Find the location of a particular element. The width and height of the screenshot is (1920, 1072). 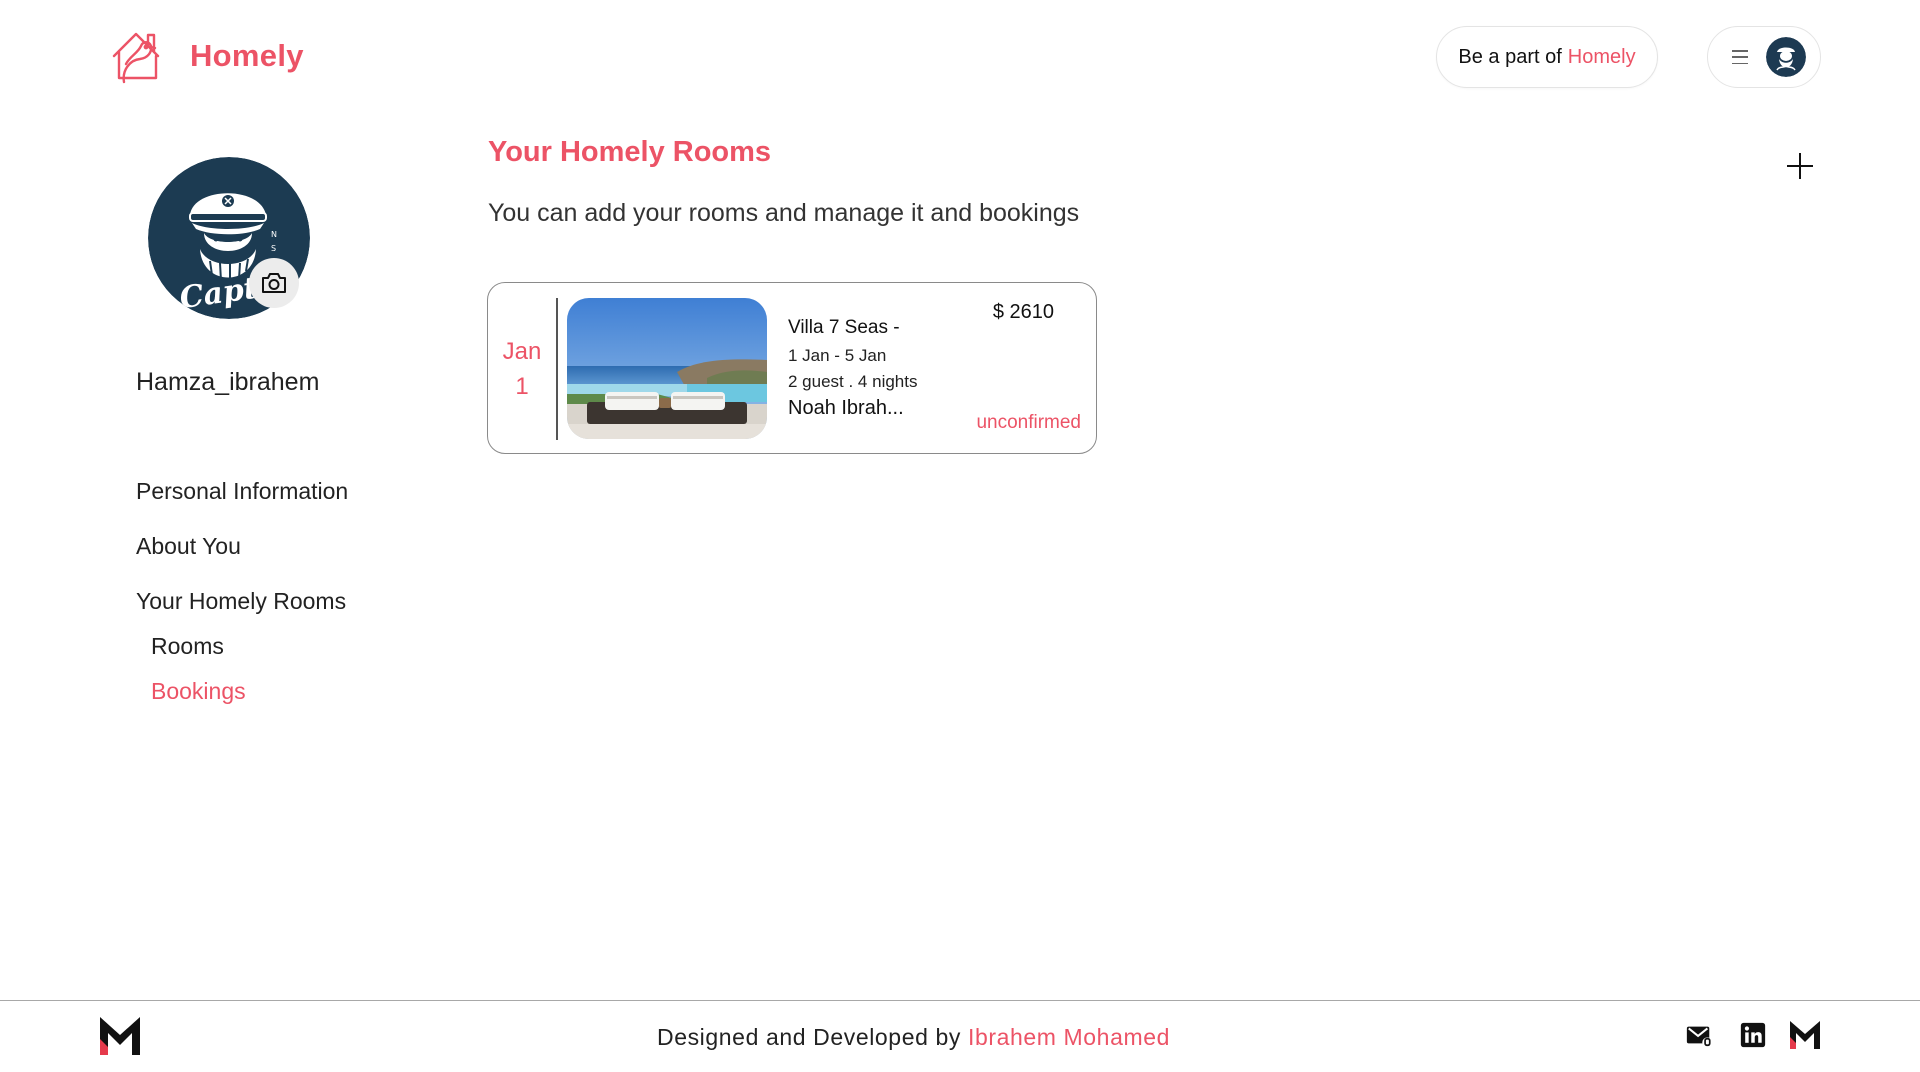

become-host-button: Be a part of Homely is located at coordinates (1547, 57).